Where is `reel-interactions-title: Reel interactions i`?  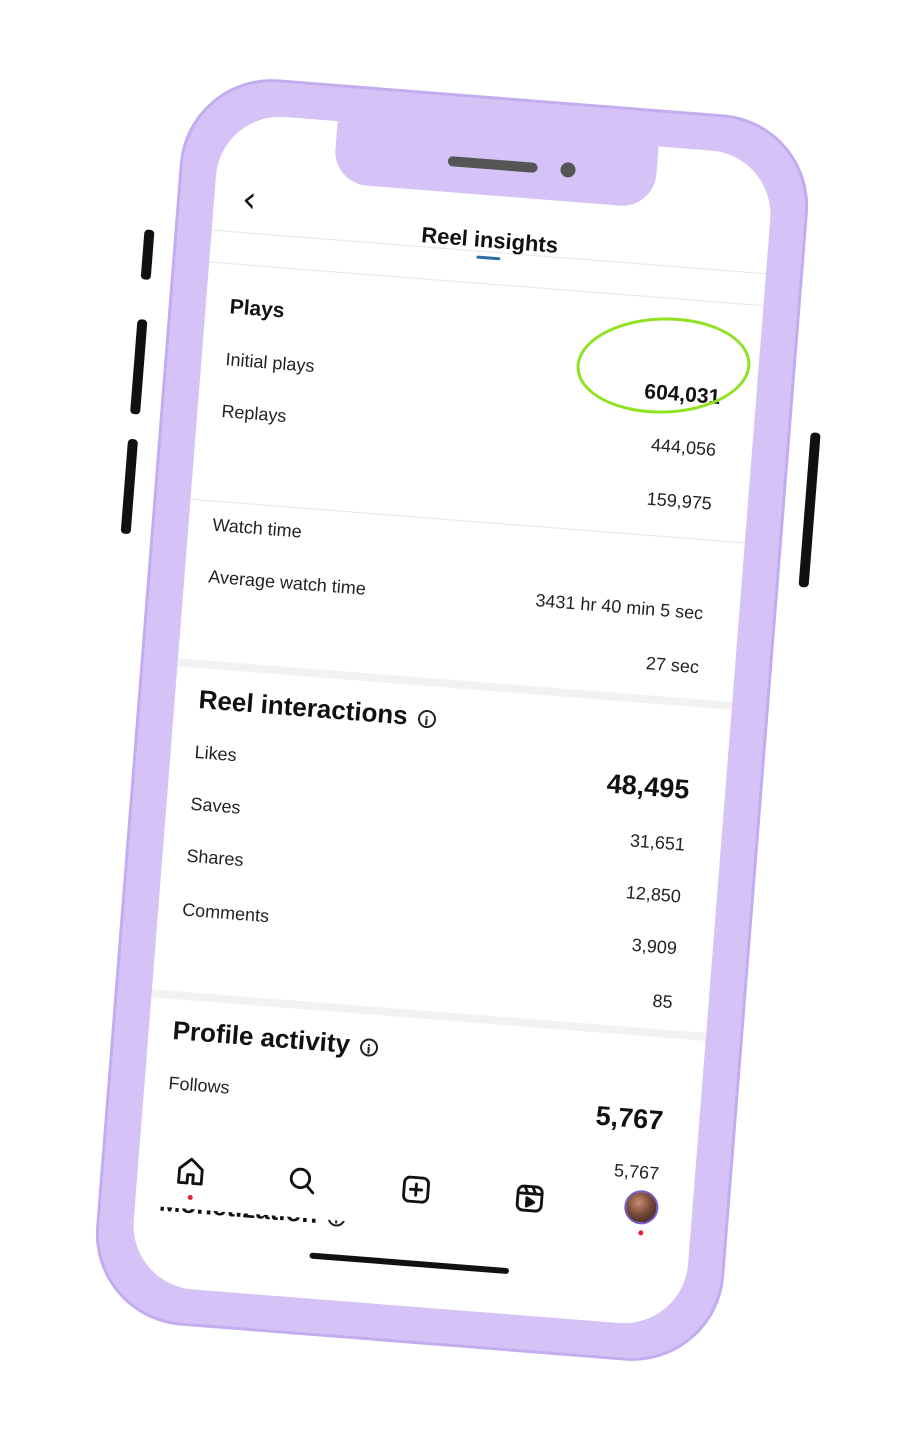
reel-interactions-title: Reel interactions i is located at coordinates (317, 709).